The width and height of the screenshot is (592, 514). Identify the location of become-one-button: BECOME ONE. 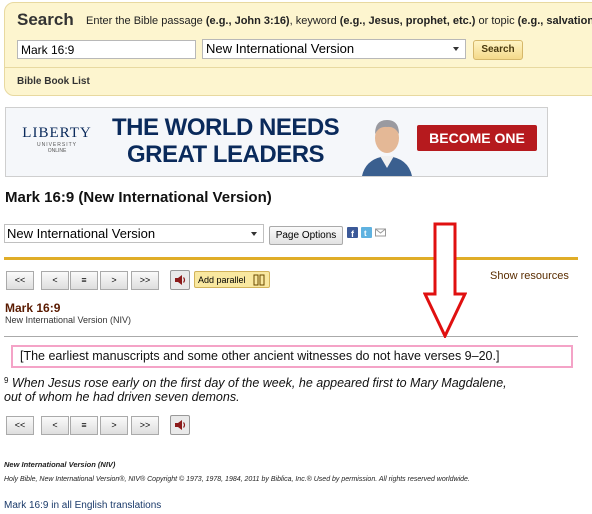
(477, 138).